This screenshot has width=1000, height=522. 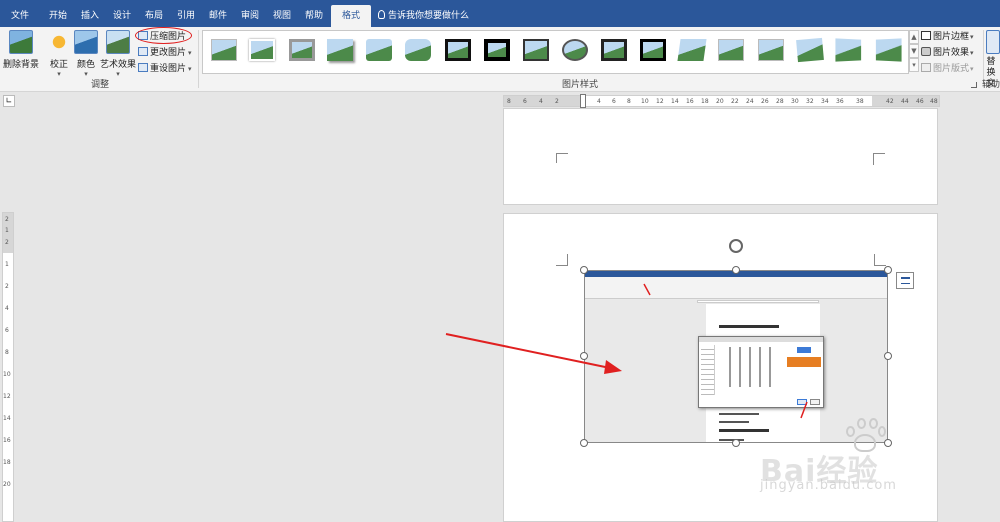 What do you see at coordinates (86, 42) in the screenshot?
I see `color-icon` at bounding box center [86, 42].